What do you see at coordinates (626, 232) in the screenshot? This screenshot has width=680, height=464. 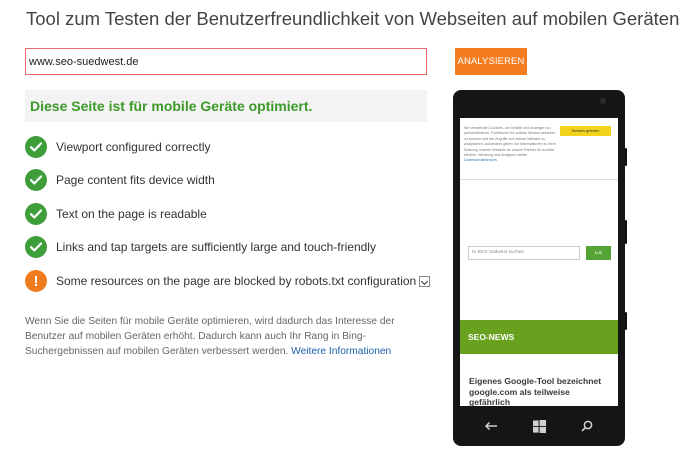 I see `phone-power-button` at bounding box center [626, 232].